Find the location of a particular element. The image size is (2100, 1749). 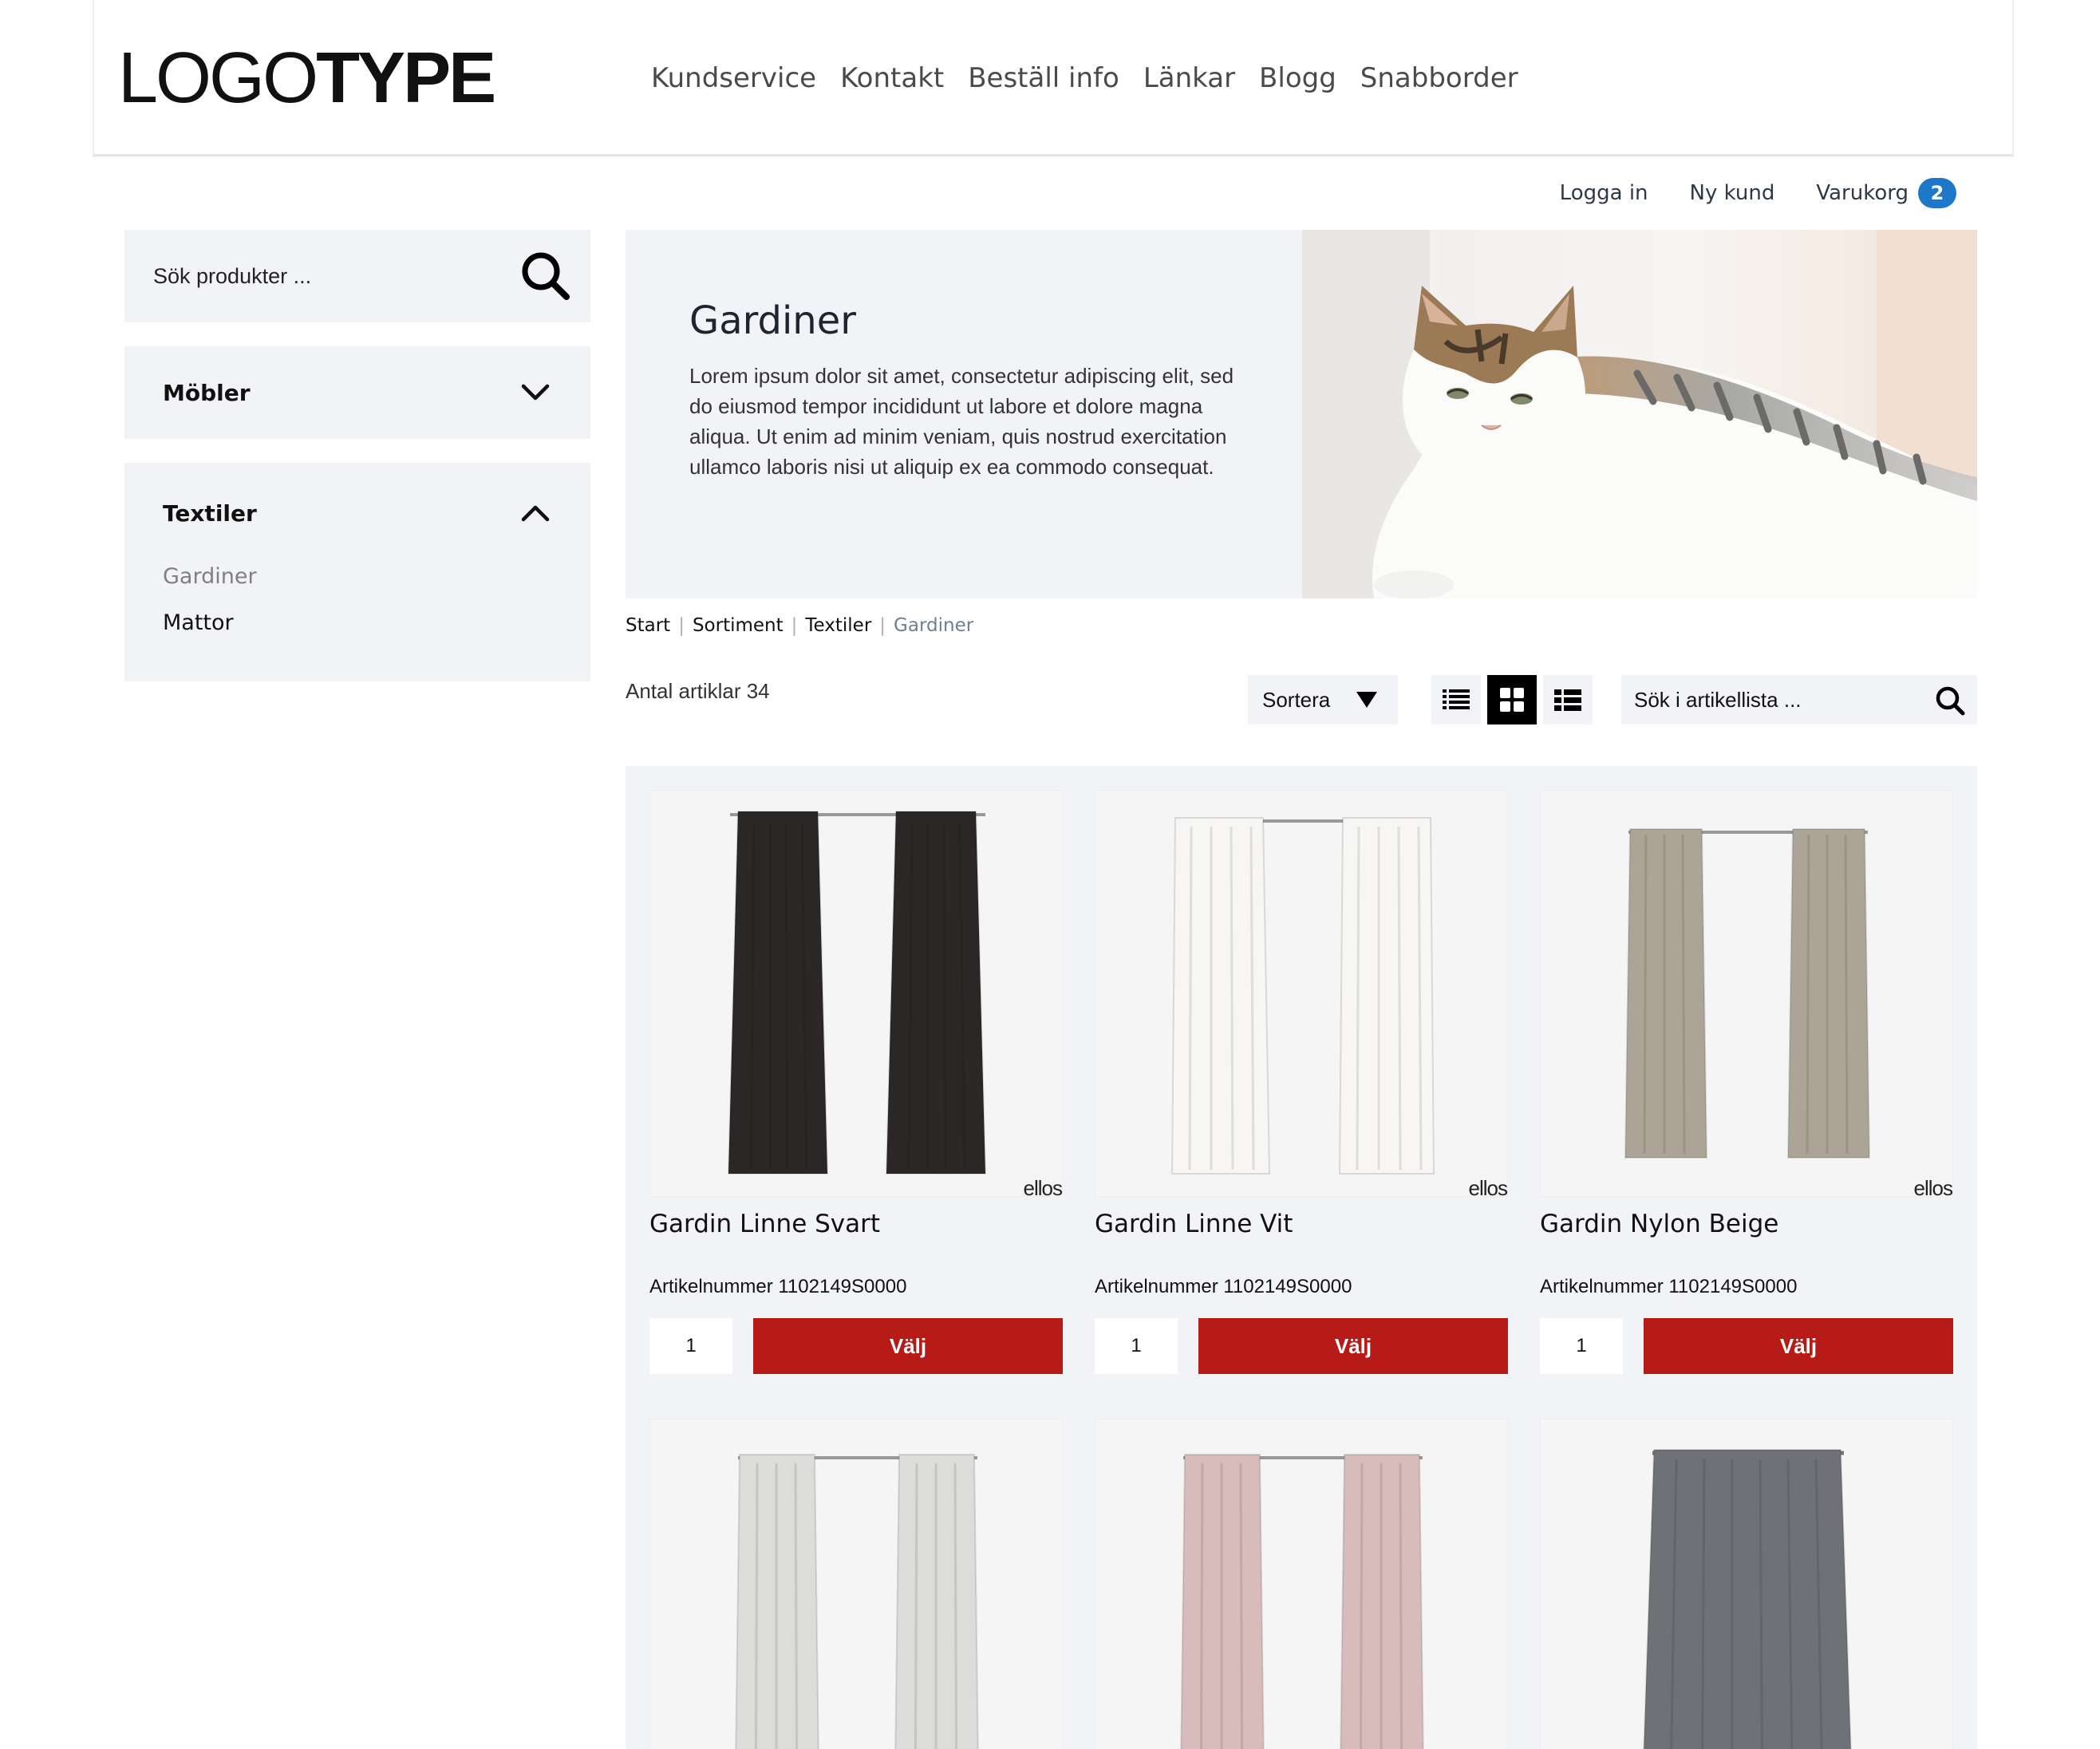

list-view-button is located at coordinates (1456, 699).